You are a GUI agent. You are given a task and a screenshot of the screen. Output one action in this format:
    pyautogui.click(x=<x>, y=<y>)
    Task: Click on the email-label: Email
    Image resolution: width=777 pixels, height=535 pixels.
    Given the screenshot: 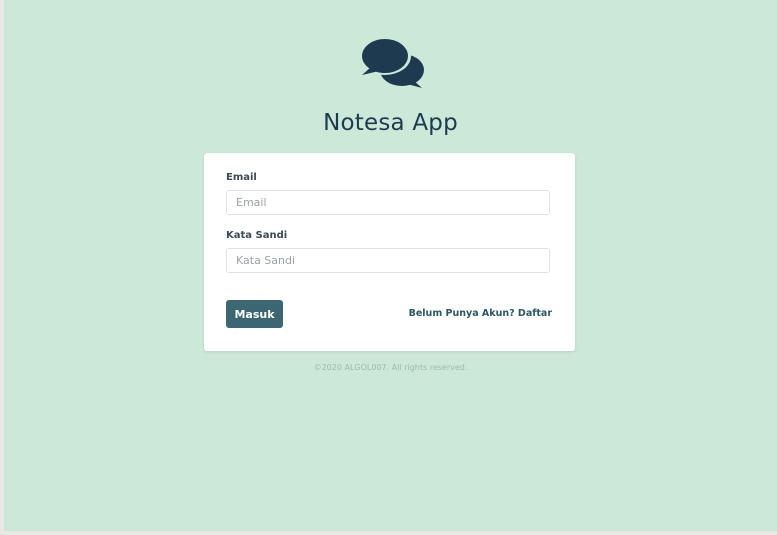 What is the action you would take?
    pyautogui.click(x=241, y=177)
    